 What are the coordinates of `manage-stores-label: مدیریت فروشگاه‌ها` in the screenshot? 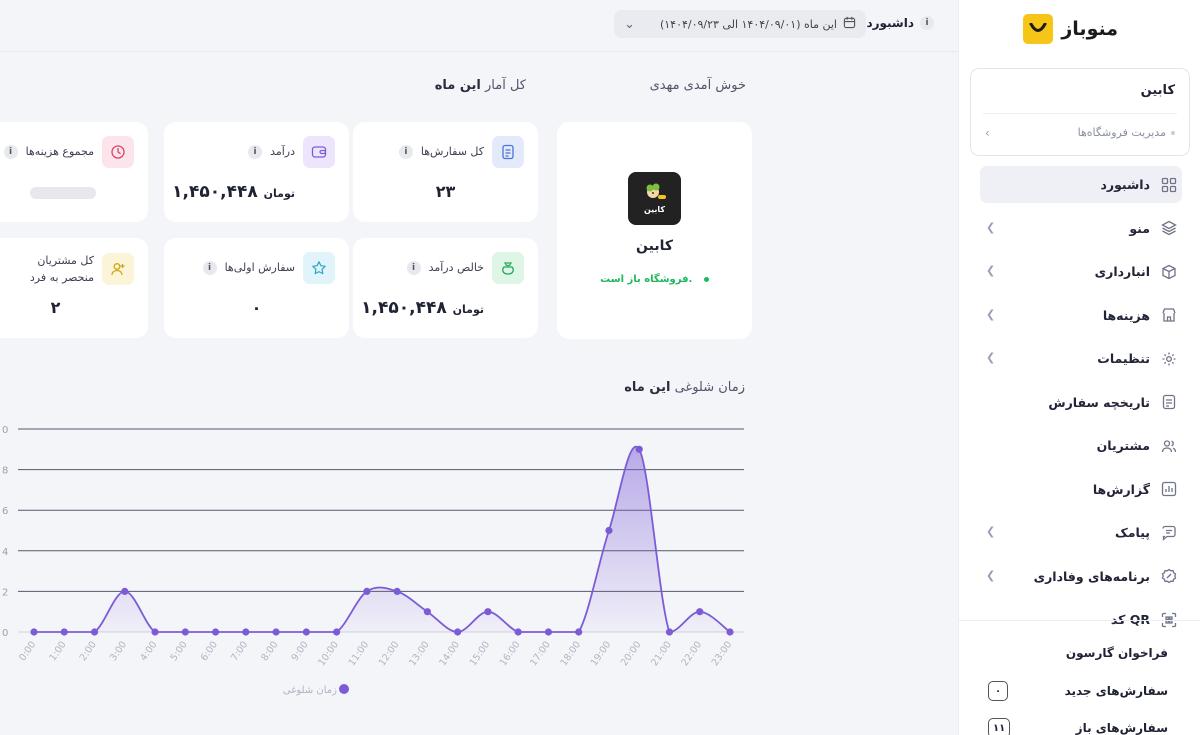 It's located at (1121, 132).